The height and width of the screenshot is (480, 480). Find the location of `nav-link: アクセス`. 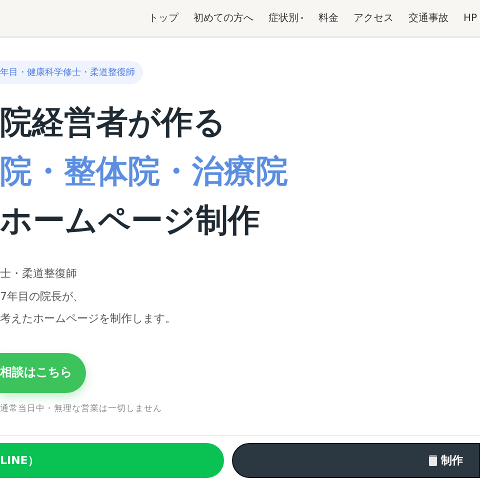

nav-link: アクセス is located at coordinates (373, 18).